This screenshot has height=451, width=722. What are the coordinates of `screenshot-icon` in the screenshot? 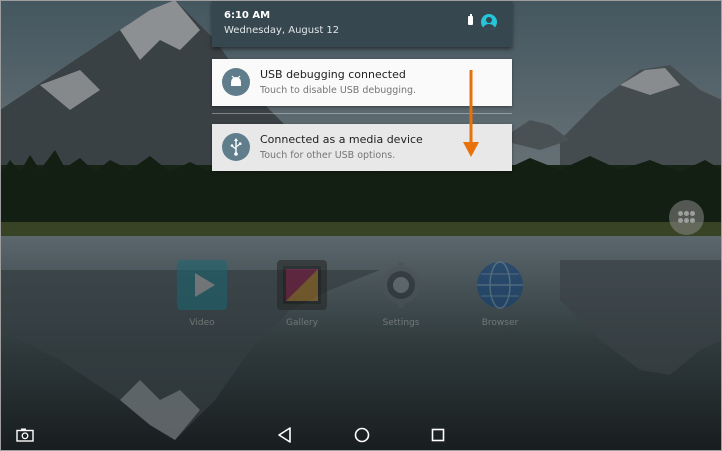 It's located at (25, 434).